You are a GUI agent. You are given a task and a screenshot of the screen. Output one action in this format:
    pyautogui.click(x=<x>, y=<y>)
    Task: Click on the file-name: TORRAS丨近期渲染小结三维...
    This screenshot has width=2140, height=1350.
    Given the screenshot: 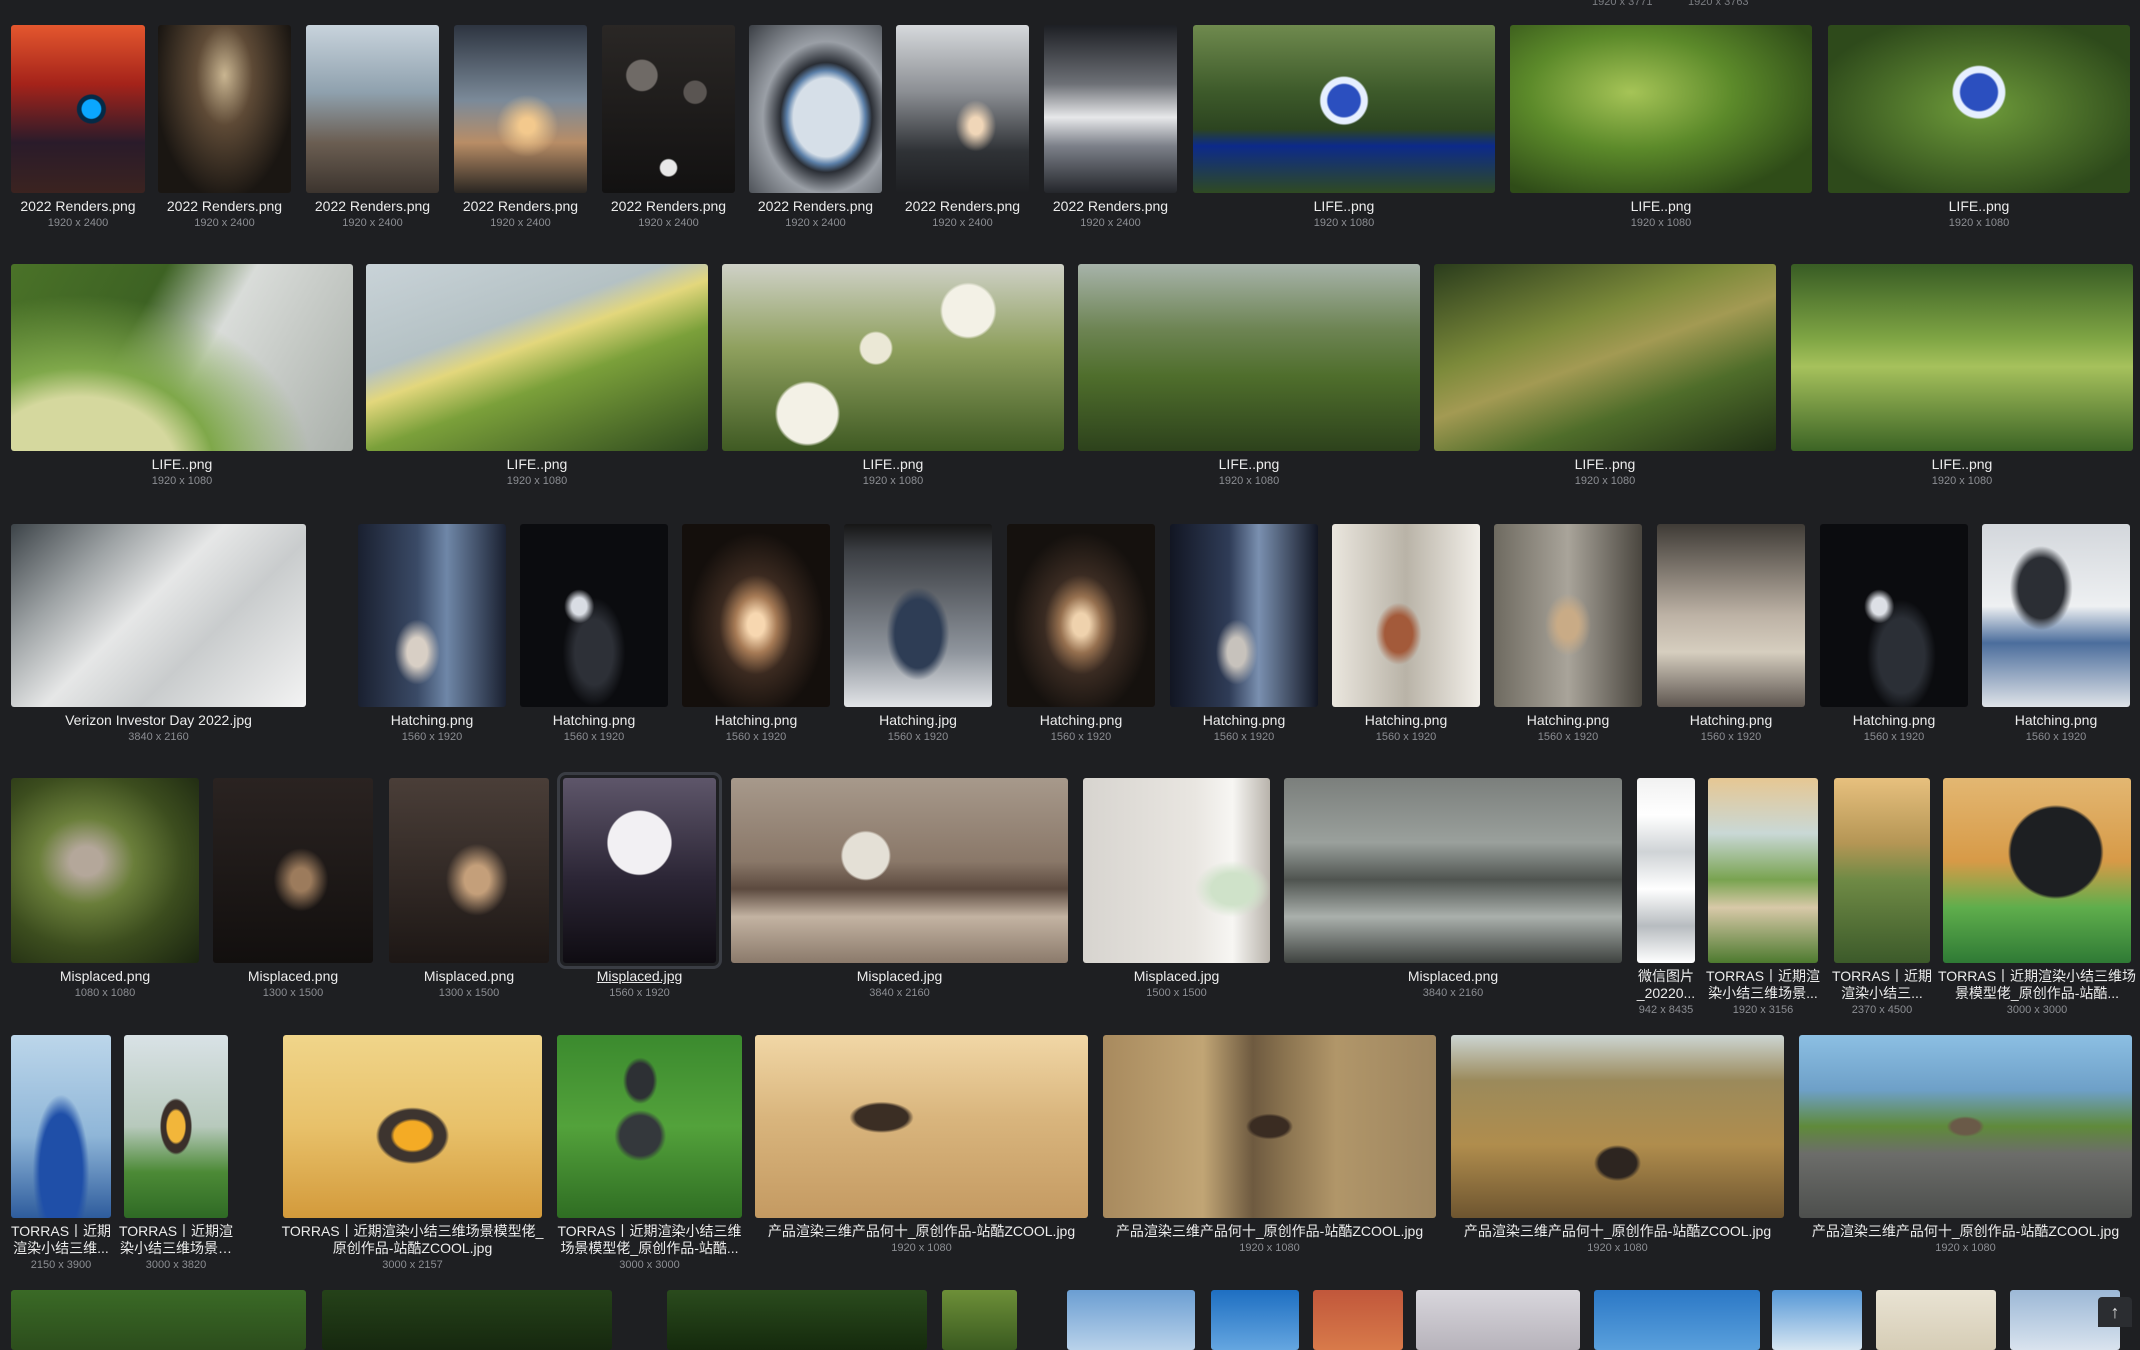 What is the action you would take?
    pyautogui.click(x=61, y=1240)
    